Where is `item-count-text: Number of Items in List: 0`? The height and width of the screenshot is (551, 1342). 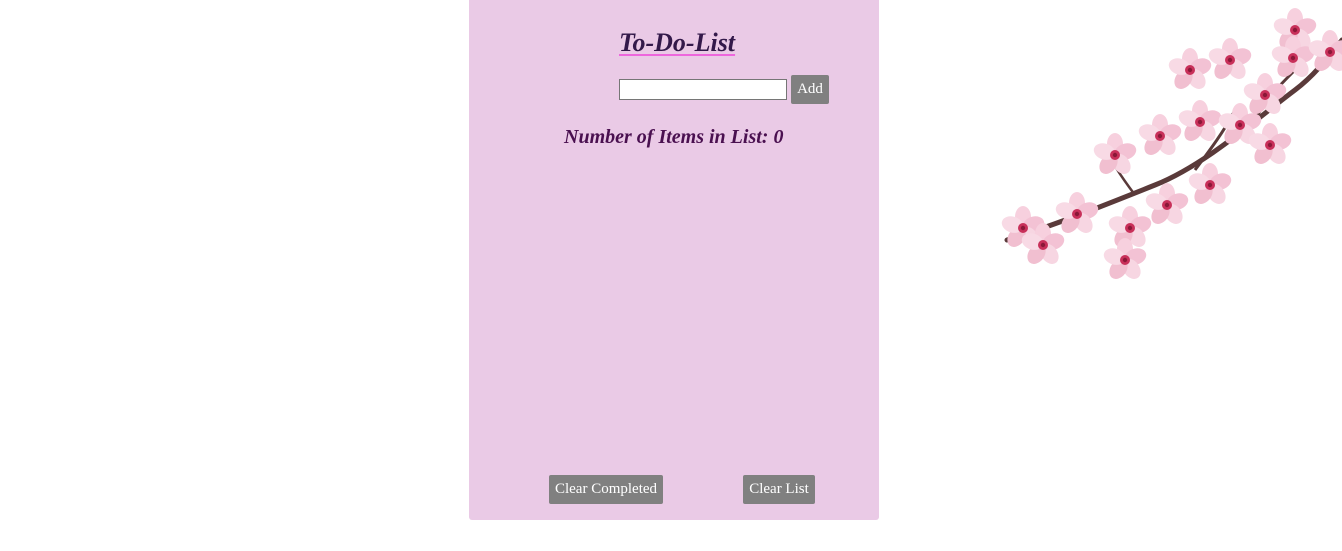 item-count-text: Number of Items in List: 0 is located at coordinates (673, 137).